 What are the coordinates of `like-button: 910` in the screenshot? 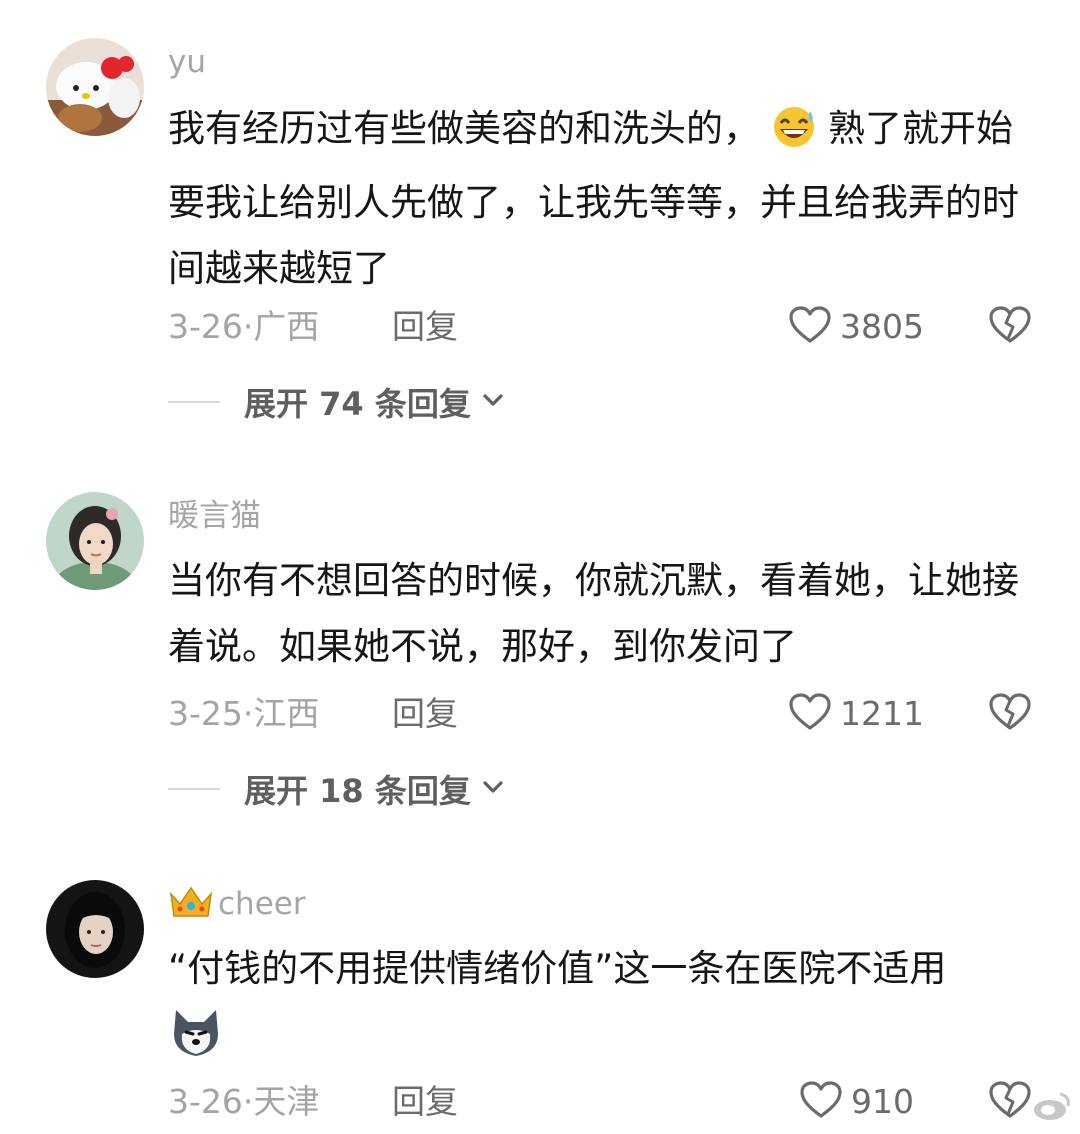 It's located at (856, 1102).